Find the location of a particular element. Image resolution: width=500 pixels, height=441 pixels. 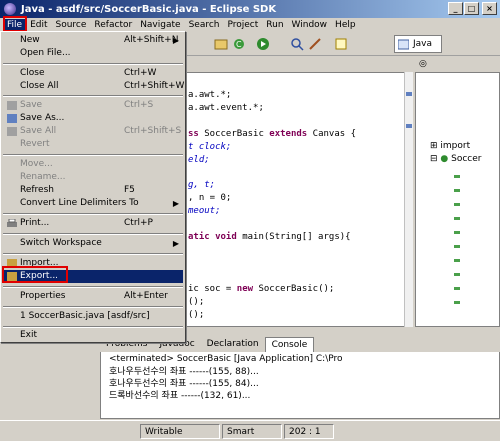

menu-item-convert-line-delimiters: Convert Line Delimiters To ▶ is located at coordinates (93, 203).